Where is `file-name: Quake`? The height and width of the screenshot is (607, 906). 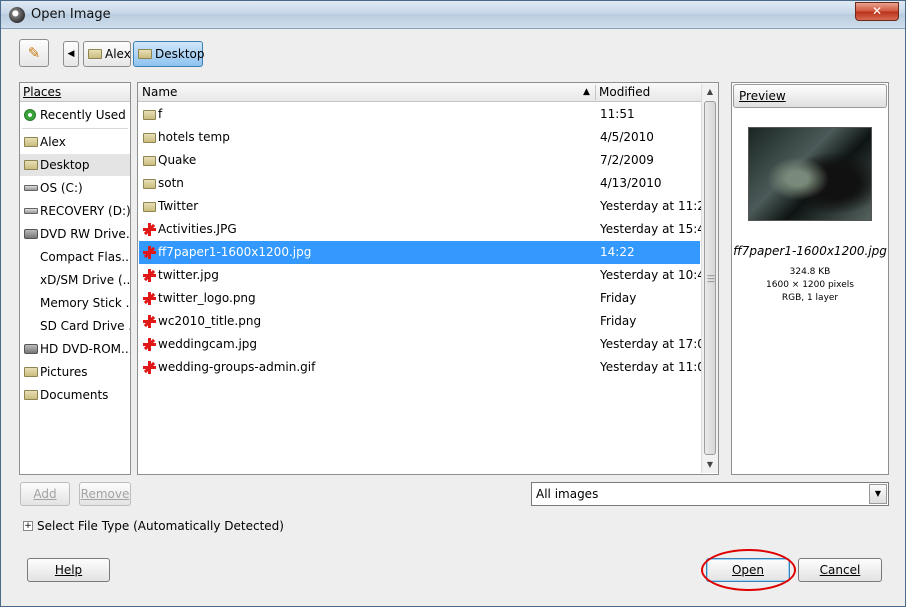
file-name: Quake is located at coordinates (177, 160).